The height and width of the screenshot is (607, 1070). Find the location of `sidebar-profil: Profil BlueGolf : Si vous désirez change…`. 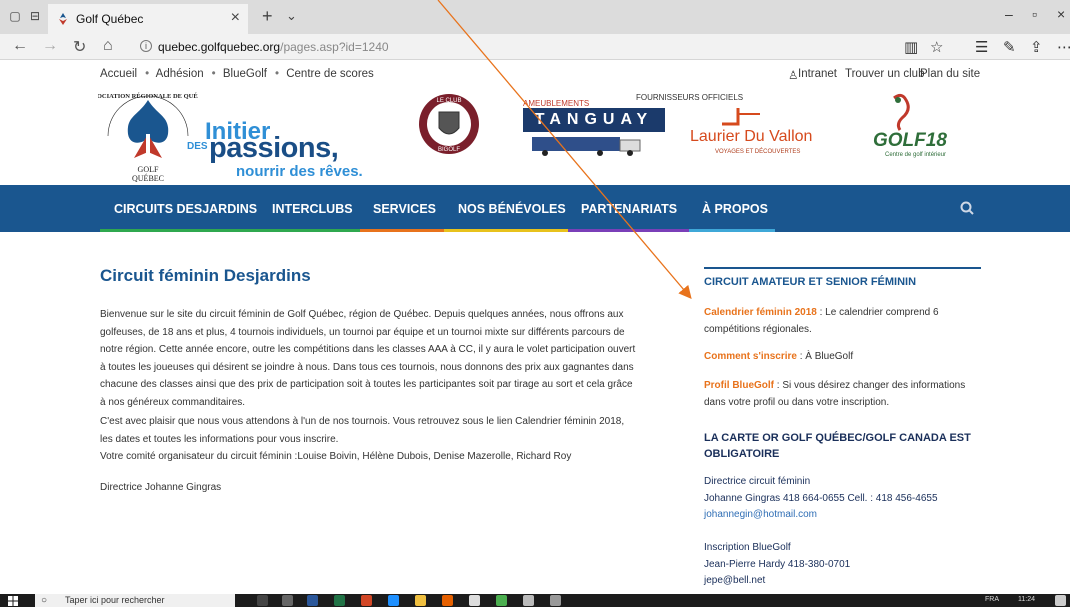

sidebar-profil: Profil BlueGolf : Si vous désirez change… is located at coordinates (846, 394).